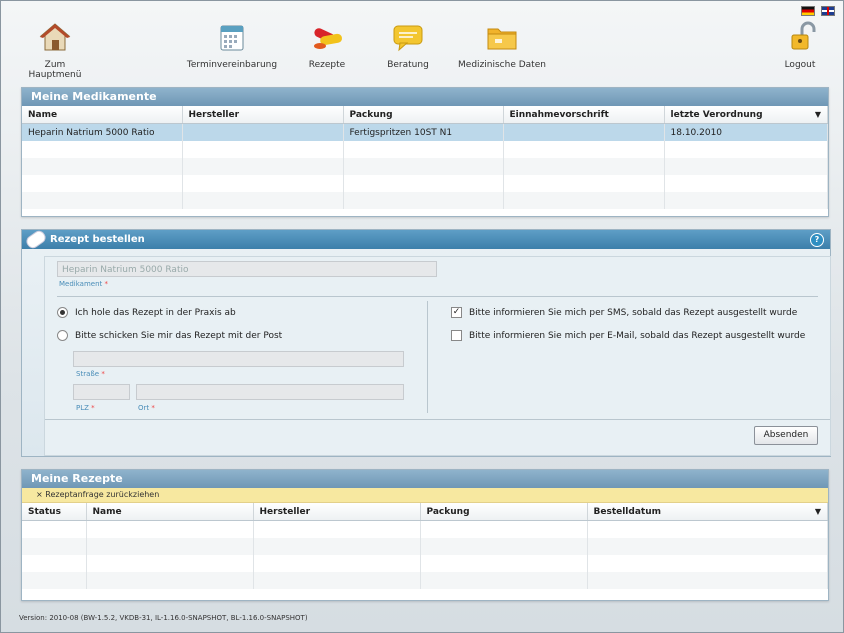 Image resolution: width=844 pixels, height=633 pixels. I want to click on street-input, so click(238, 359).